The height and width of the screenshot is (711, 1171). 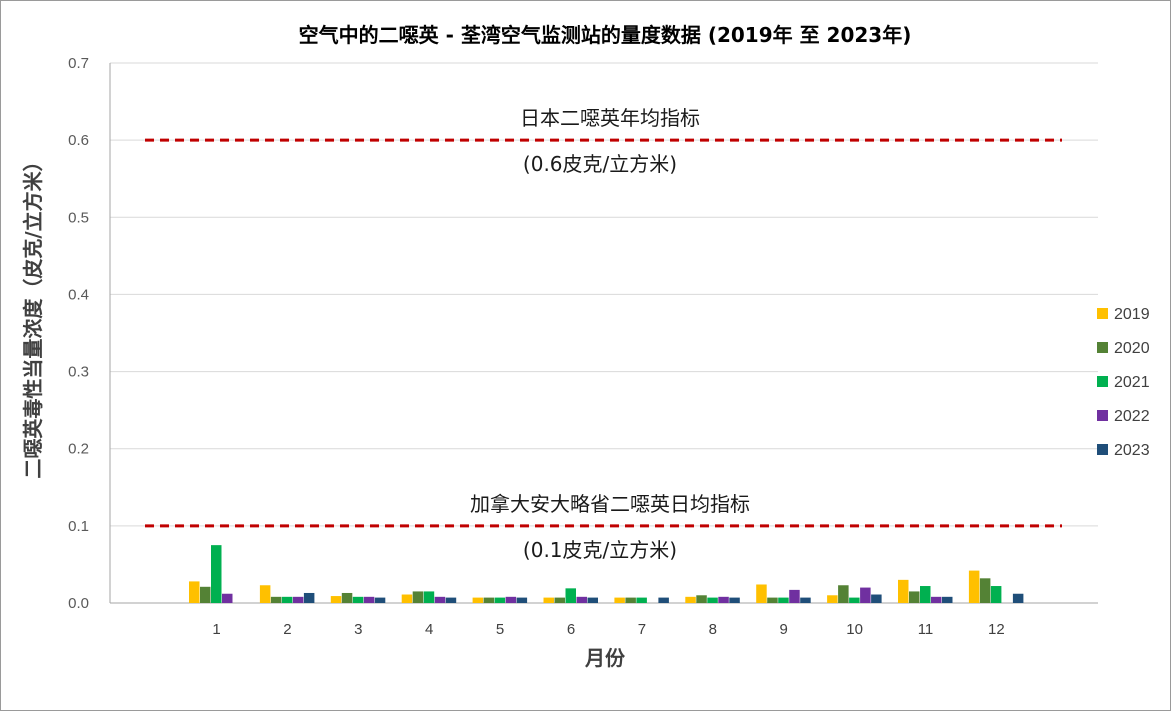 I want to click on legend: 2019 2020 2021 2022 2023, so click(x=1123, y=382).